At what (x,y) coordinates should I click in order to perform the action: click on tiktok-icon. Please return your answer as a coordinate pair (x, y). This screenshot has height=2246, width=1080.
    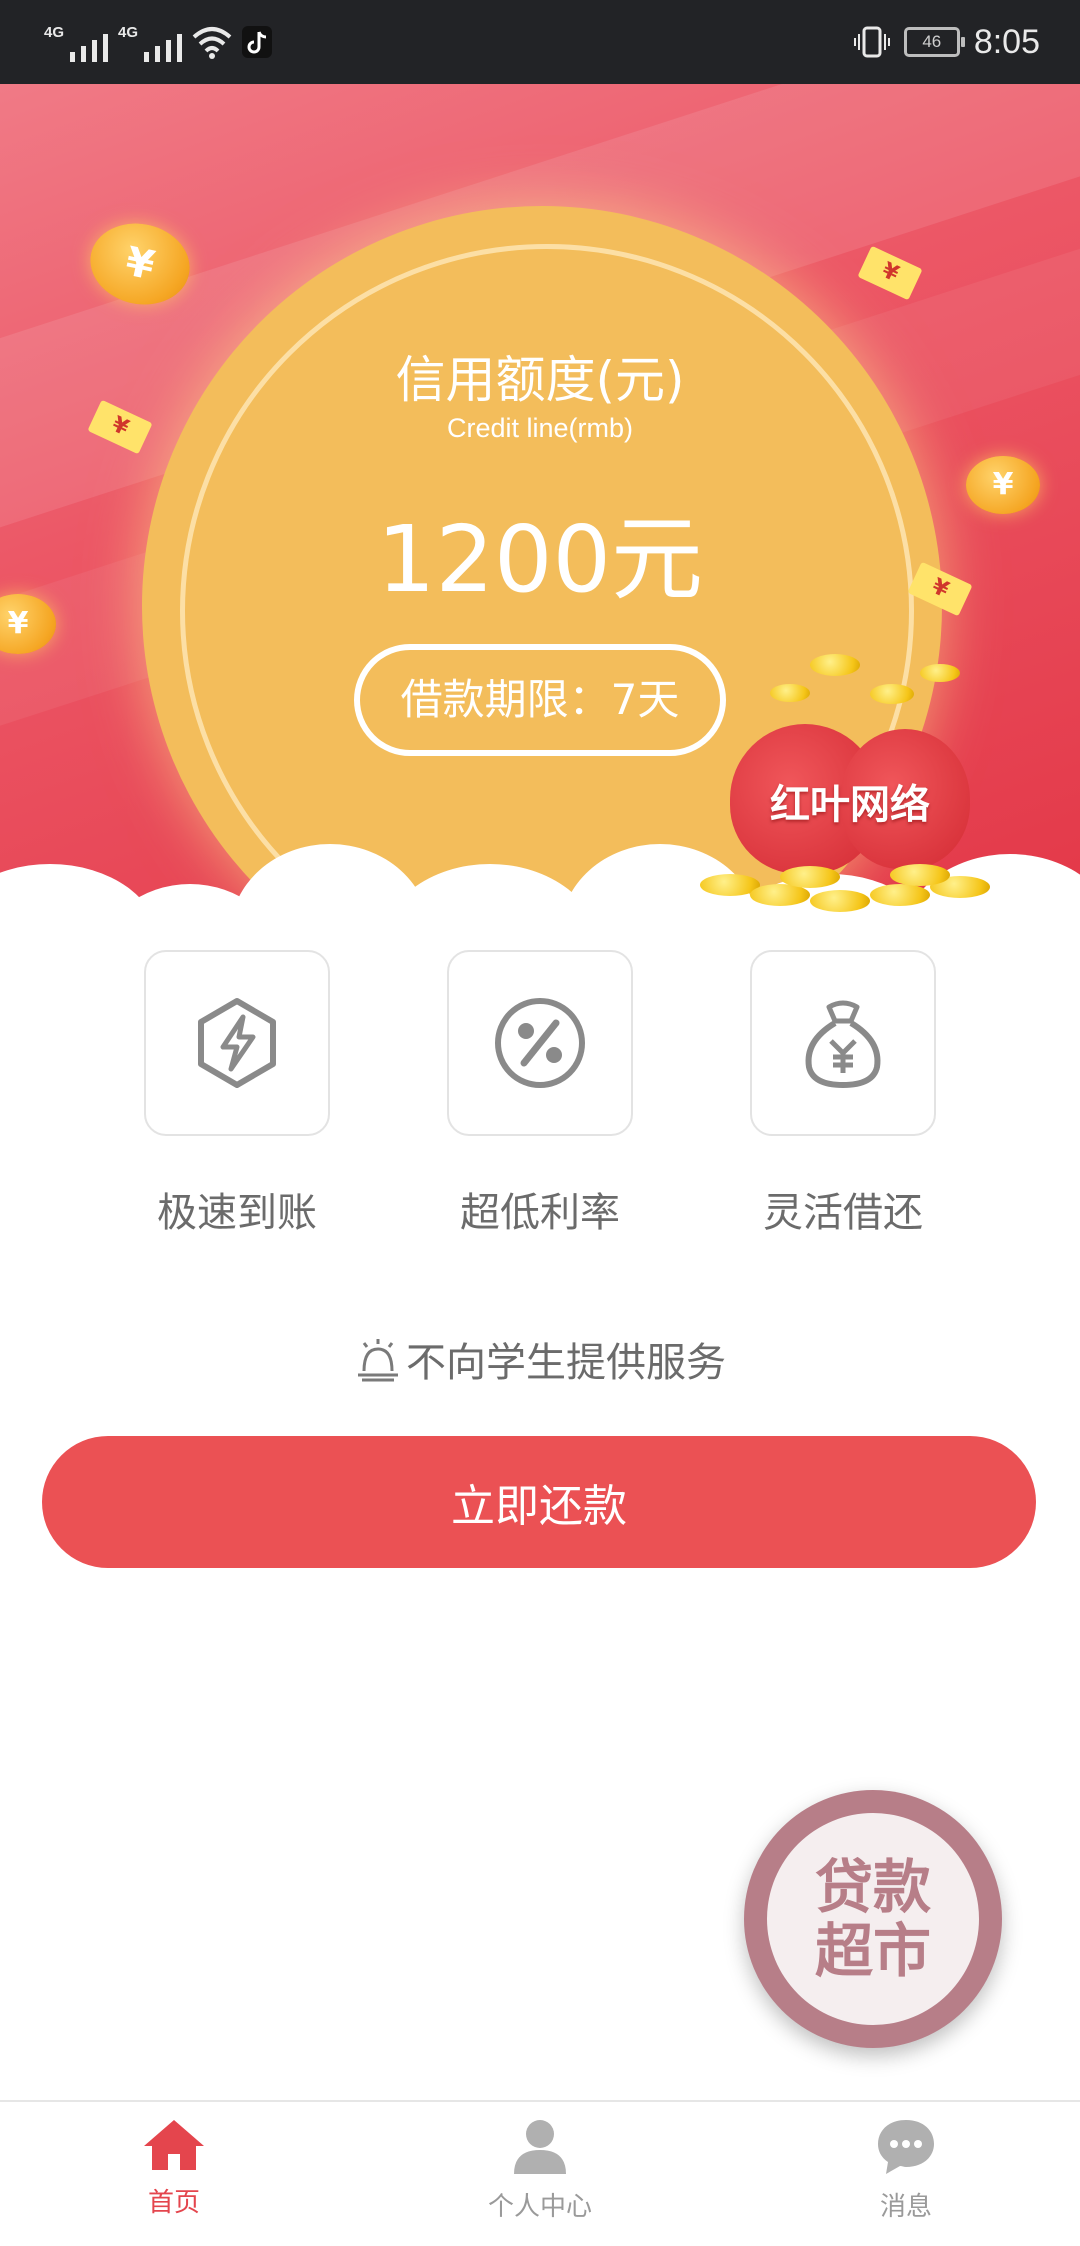
    Looking at the image, I should click on (257, 42).